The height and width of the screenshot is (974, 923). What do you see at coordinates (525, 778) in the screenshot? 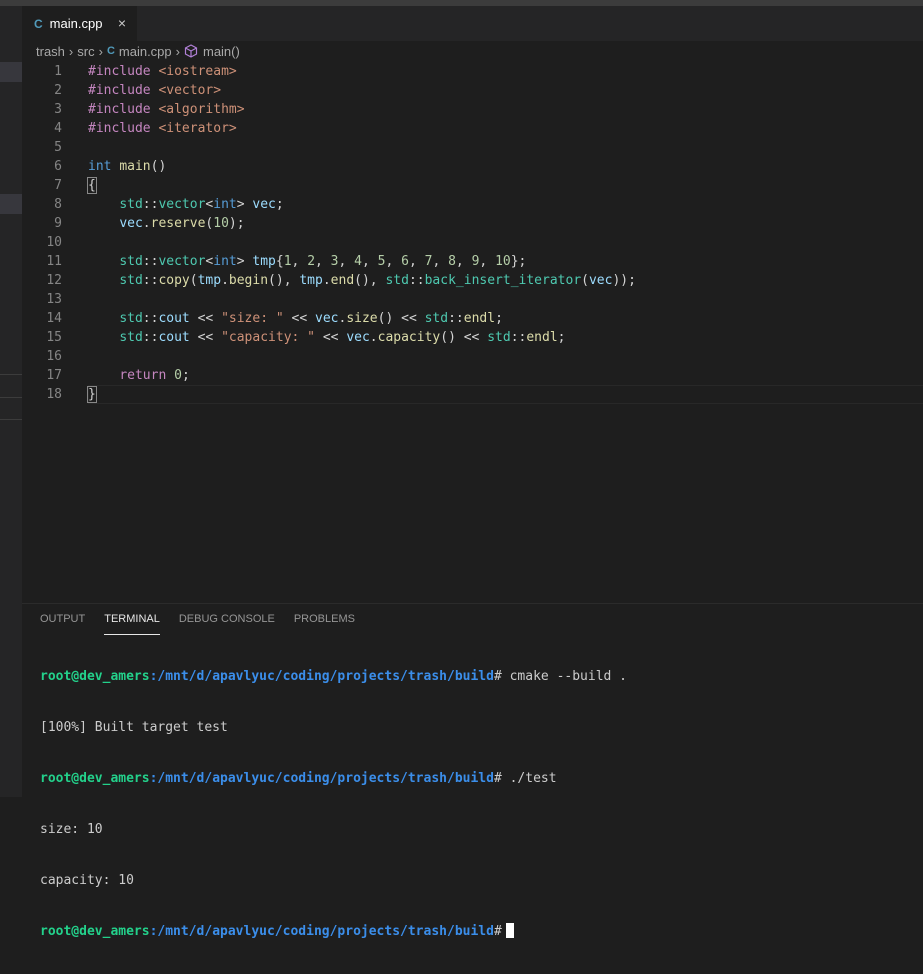
I see `terminal-command: # ./test` at bounding box center [525, 778].